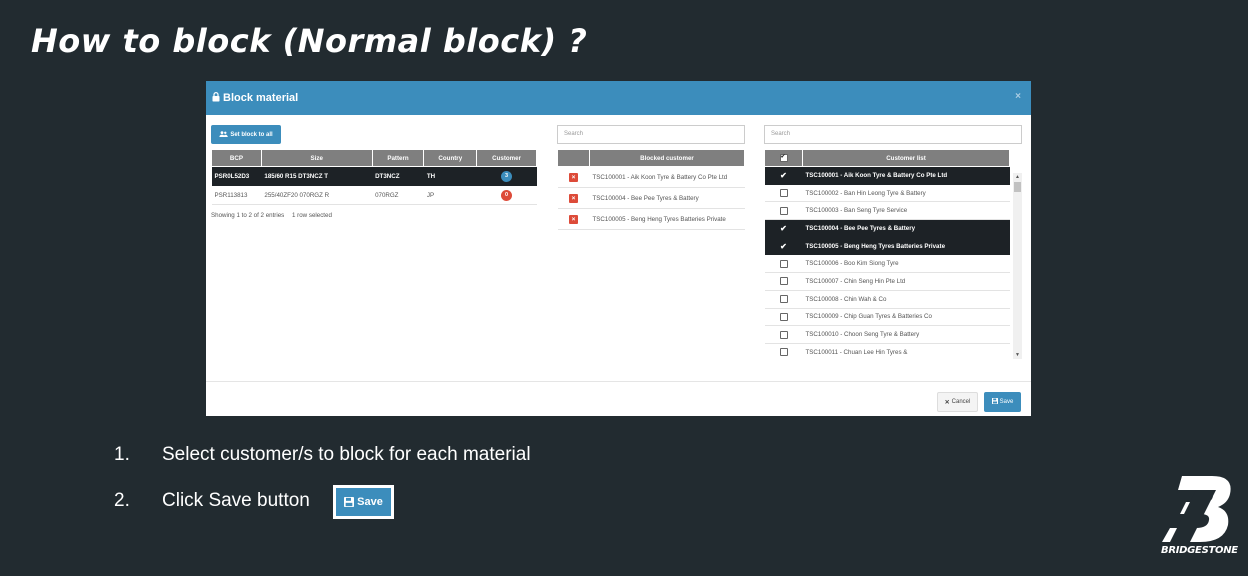 The height and width of the screenshot is (576, 1248). Describe the element at coordinates (1006, 402) in the screenshot. I see `save-label: Save` at that location.